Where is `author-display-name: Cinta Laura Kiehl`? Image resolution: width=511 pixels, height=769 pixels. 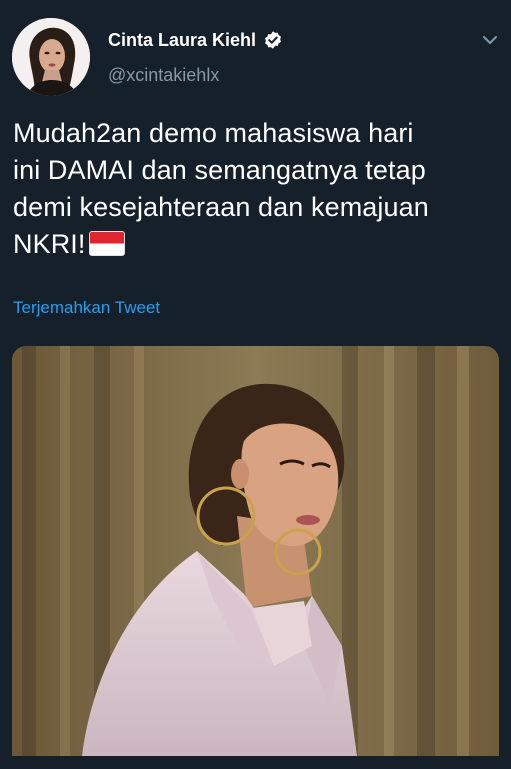
author-display-name: Cinta Laura Kiehl is located at coordinates (182, 40).